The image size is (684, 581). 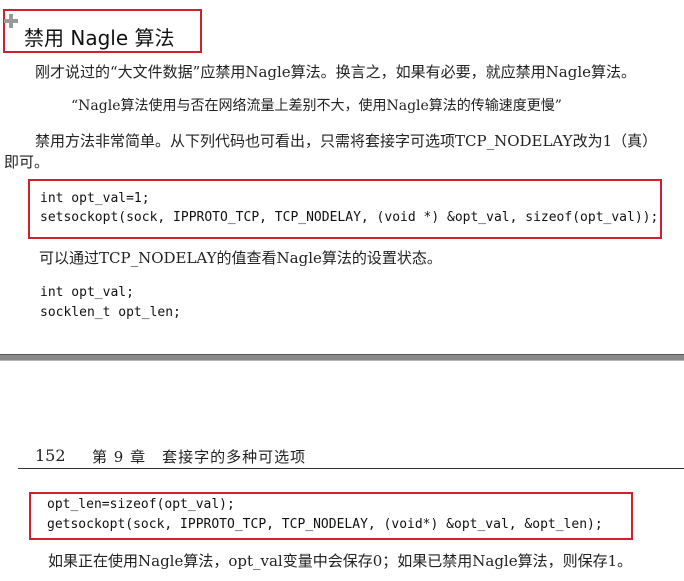 I want to click on paragraph-2-line-2: 即可。, so click(x=27, y=162).